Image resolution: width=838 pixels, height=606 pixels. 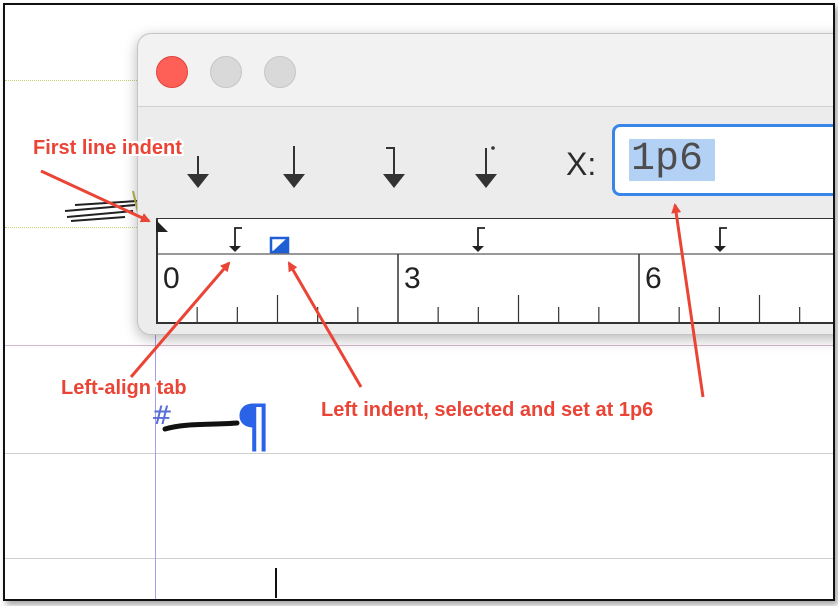 What do you see at coordinates (325, 324) in the screenshot?
I see `left-indent-arrow` at bounding box center [325, 324].